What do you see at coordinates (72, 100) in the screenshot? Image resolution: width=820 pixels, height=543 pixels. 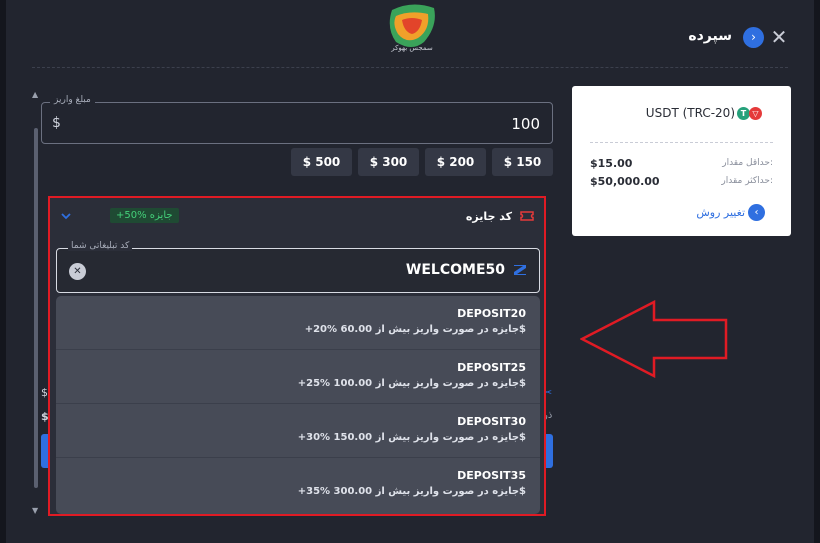 I see `amount-label: مبلغ واریز` at bounding box center [72, 100].